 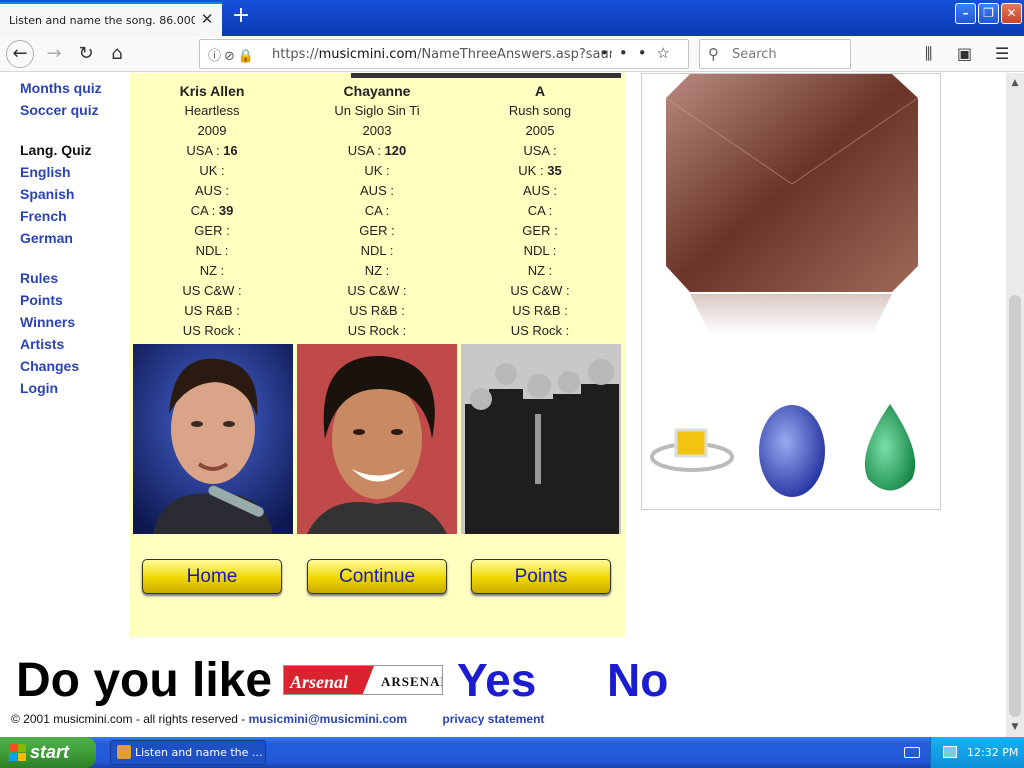 What do you see at coordinates (212, 191) in the screenshot?
I see `chart-position-row: AUS :` at bounding box center [212, 191].